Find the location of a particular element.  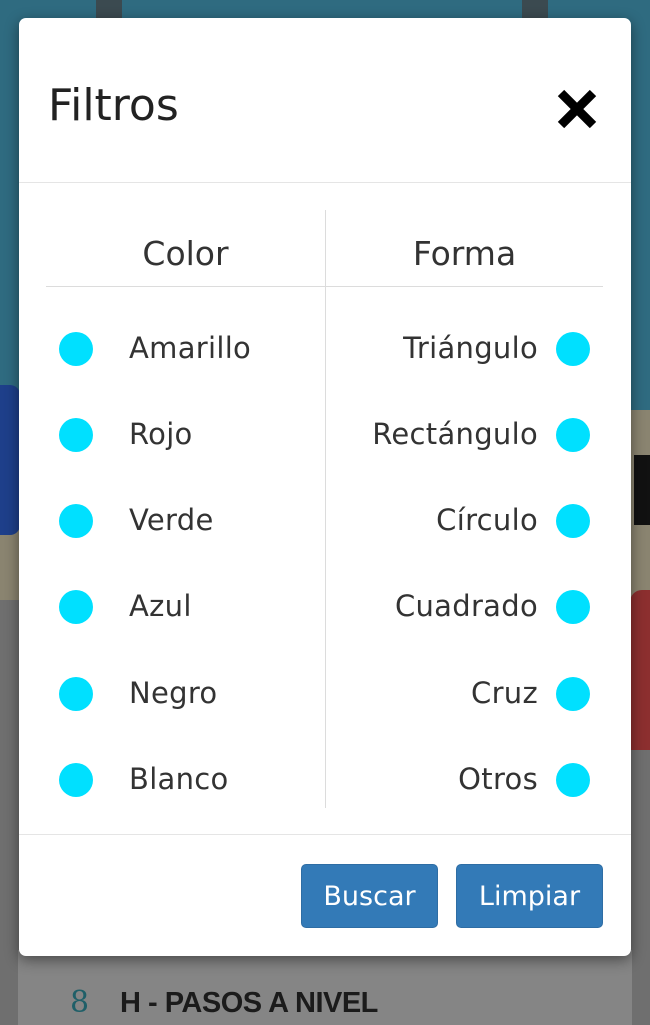

color-column-header: Color is located at coordinates (185, 253).